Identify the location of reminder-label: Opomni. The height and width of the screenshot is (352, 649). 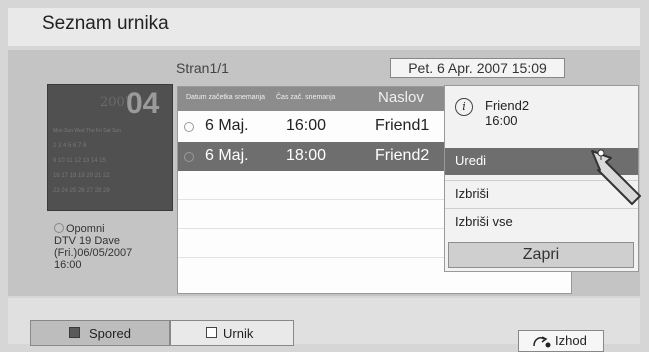
(85, 229).